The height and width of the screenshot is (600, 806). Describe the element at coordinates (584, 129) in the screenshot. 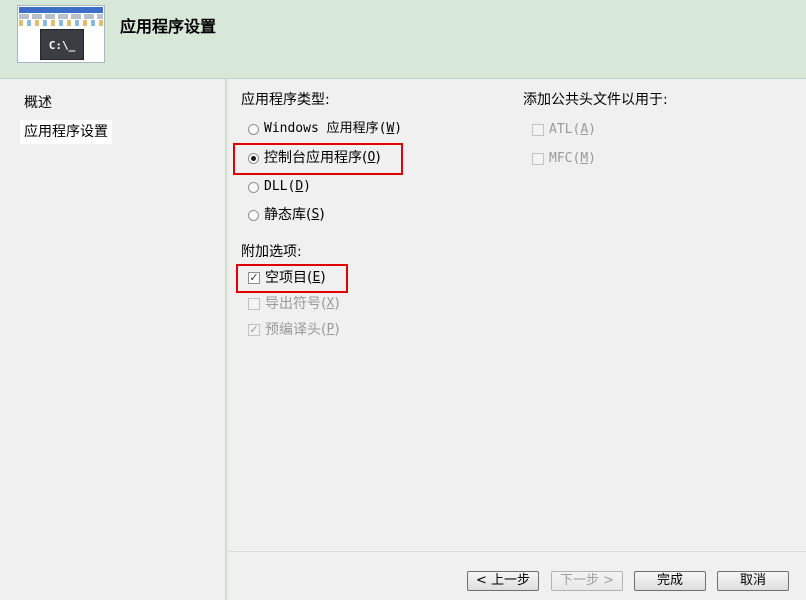

I see `accel-key: A` at that location.